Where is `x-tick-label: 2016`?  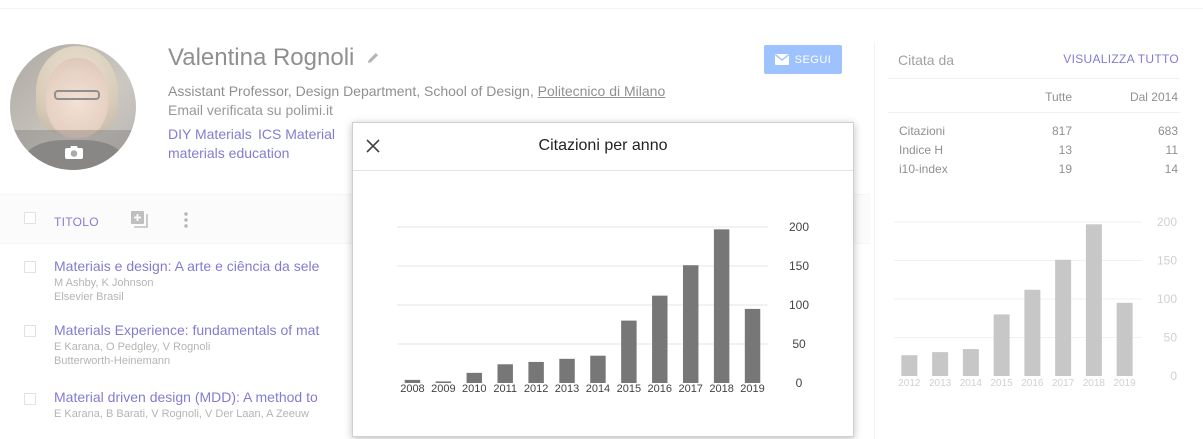
x-tick-label: 2016 is located at coordinates (660, 389).